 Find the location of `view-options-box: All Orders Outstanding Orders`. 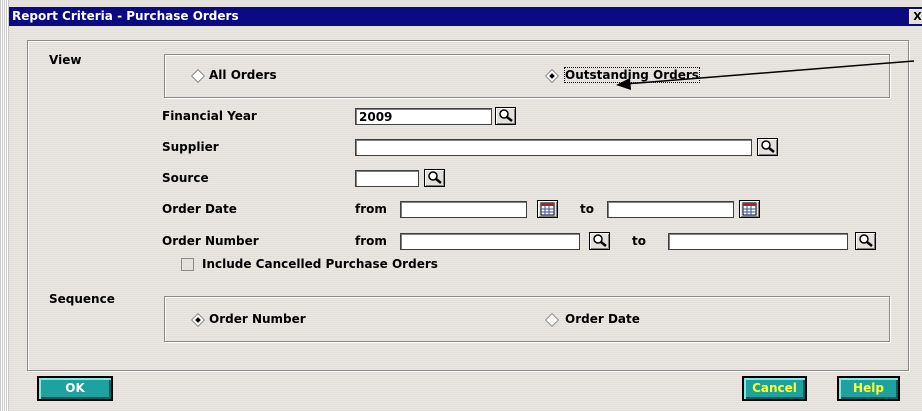

view-options-box: All Orders Outstanding Orders is located at coordinates (527, 76).